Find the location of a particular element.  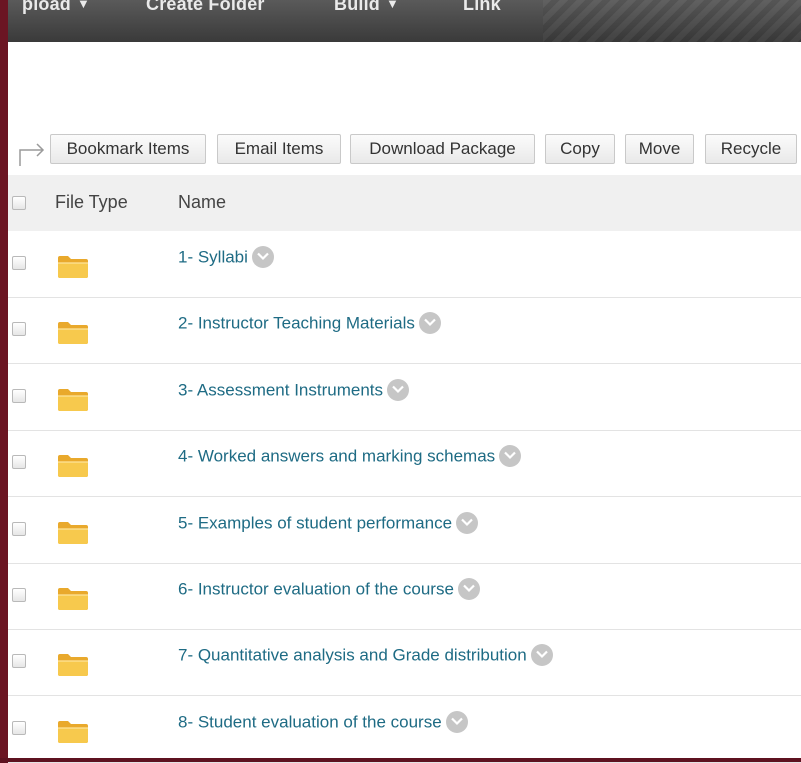

download-package-button: Download Package is located at coordinates (442, 149).